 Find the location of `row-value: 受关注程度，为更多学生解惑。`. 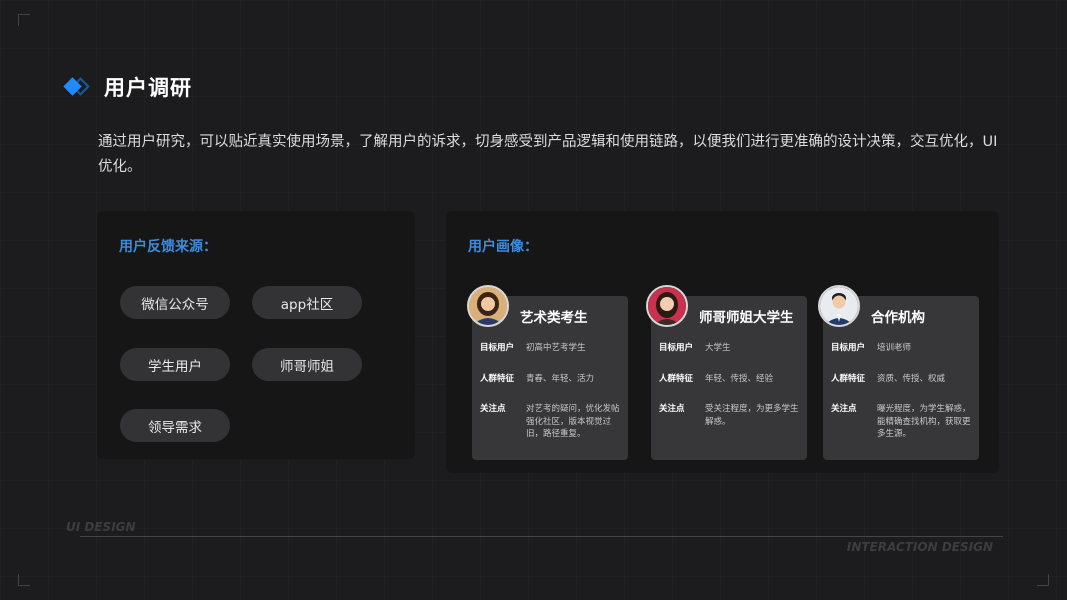

row-value: 受关注程度，为更多学生解惑。 is located at coordinates (752, 415).